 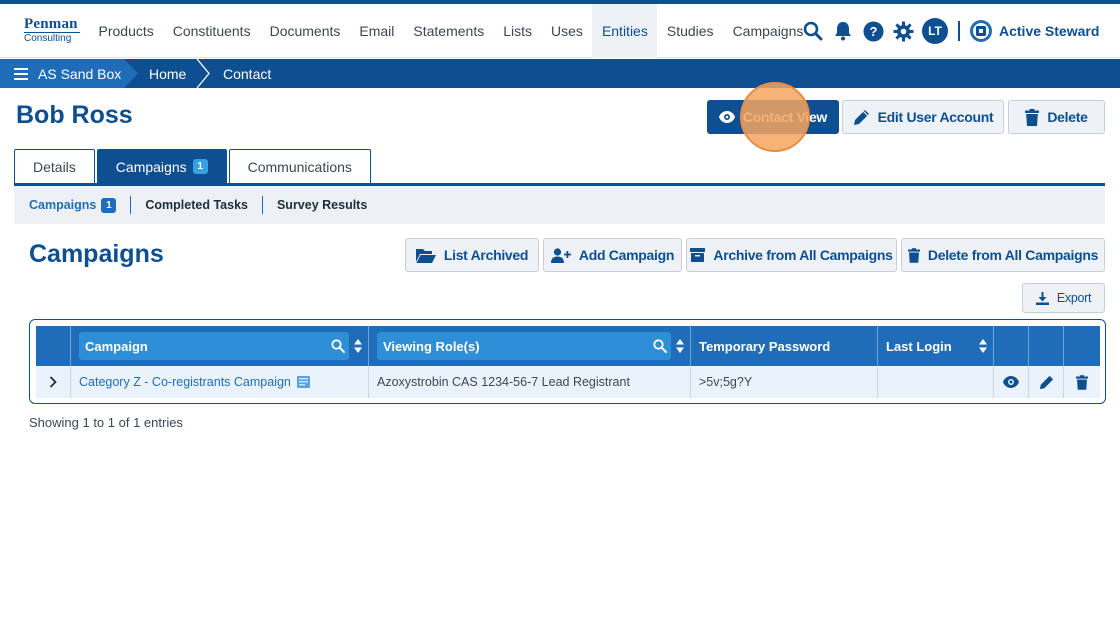 I want to click on delete-row-button, so click(x=1082, y=382).